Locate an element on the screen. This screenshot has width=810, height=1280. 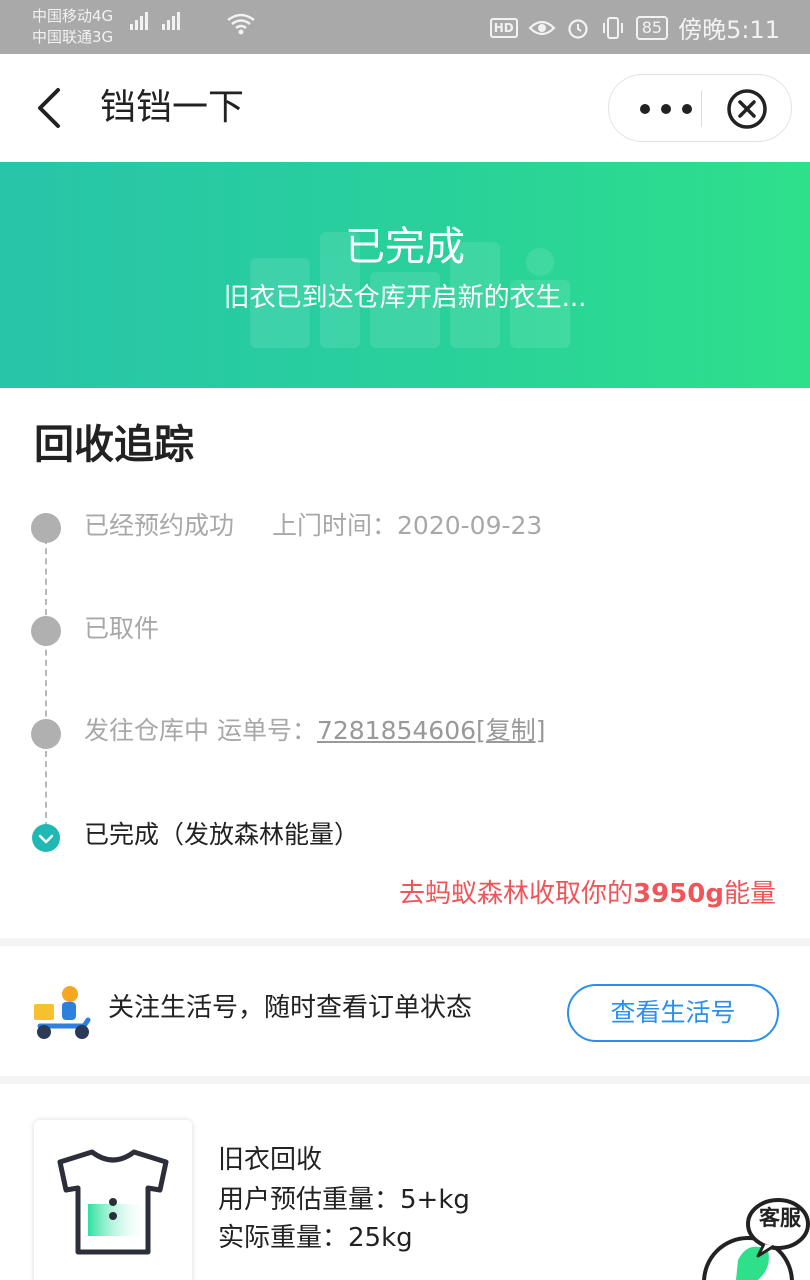
wifi-icon is located at coordinates (241, 24).